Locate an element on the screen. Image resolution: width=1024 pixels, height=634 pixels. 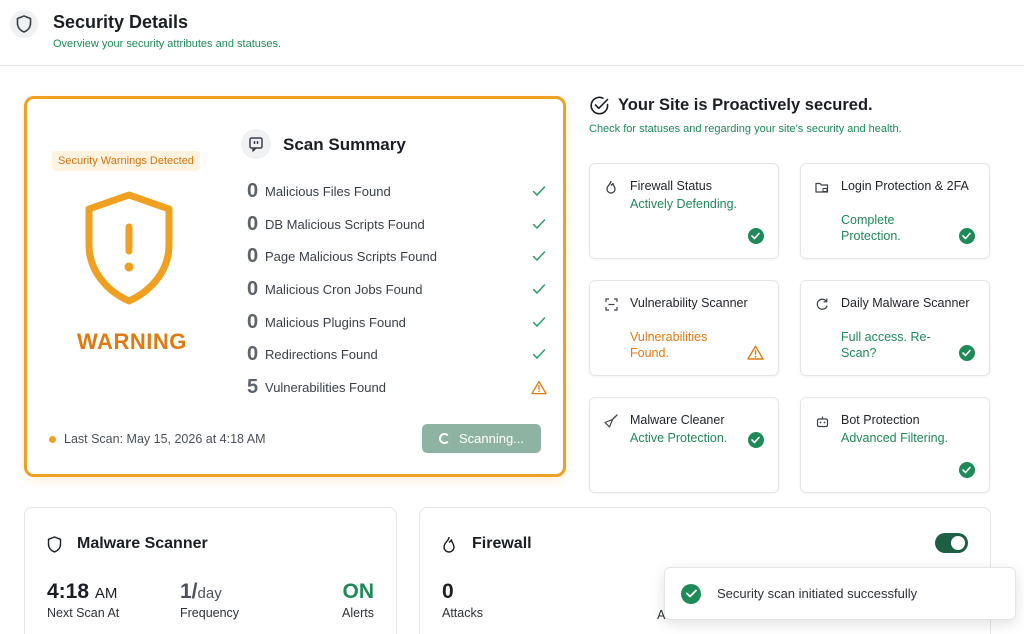
broom-icon is located at coordinates (611, 421).